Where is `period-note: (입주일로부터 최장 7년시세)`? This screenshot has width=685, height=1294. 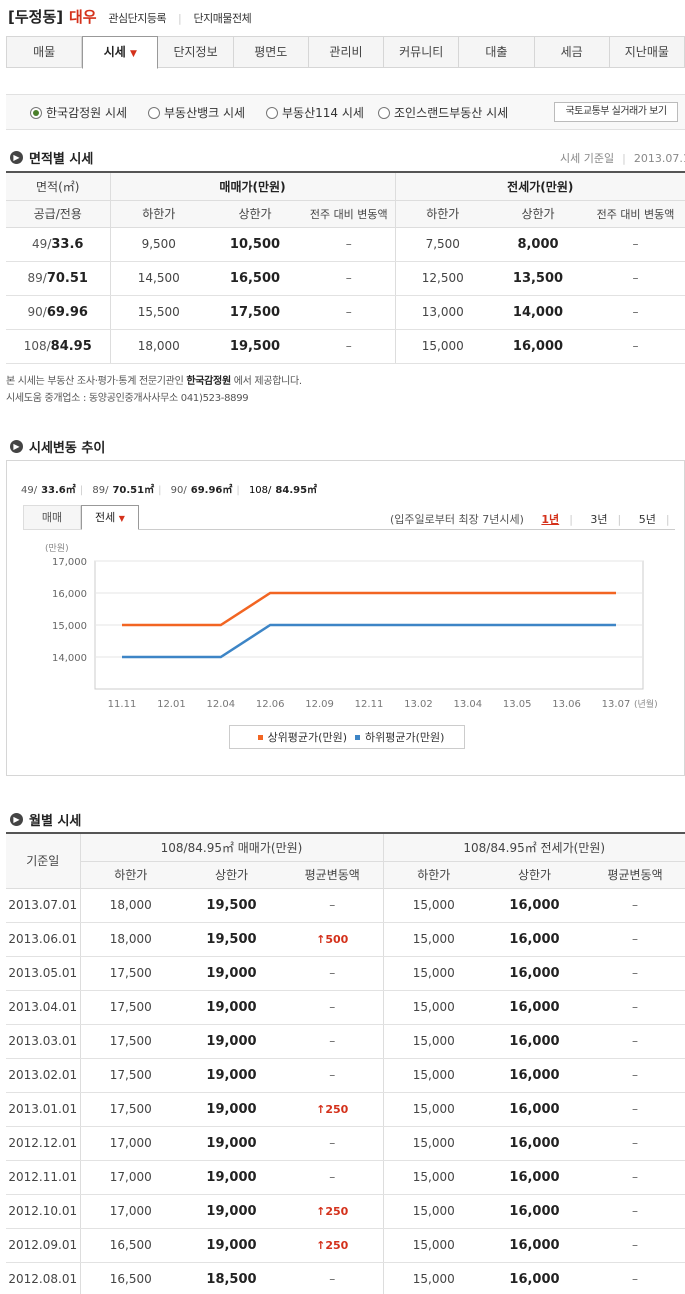
period-note: (입주일로부터 최장 7년시세) is located at coordinates (457, 519).